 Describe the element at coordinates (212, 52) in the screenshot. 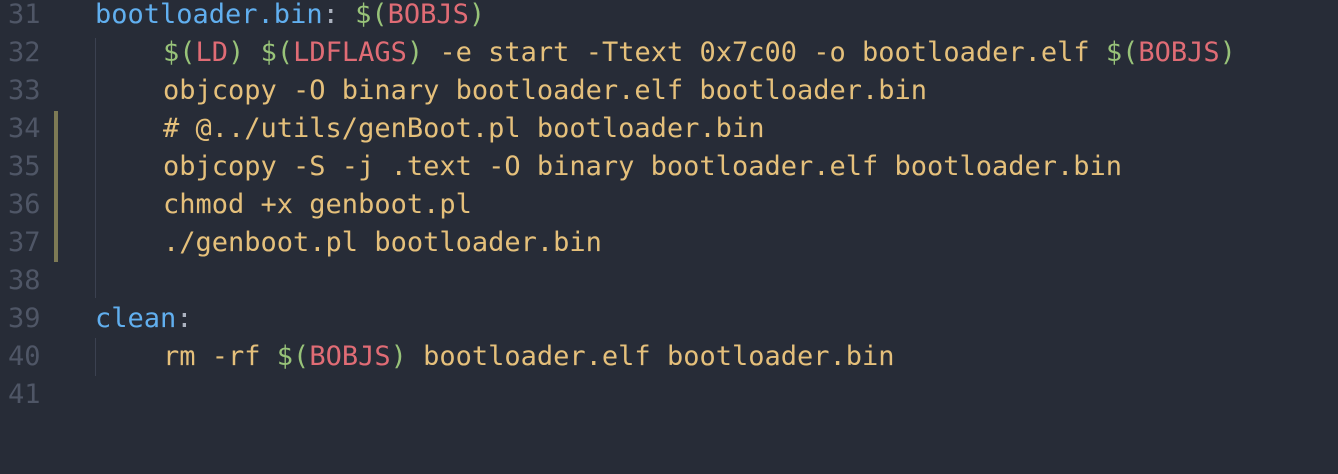

I see `code-token: LD` at that location.